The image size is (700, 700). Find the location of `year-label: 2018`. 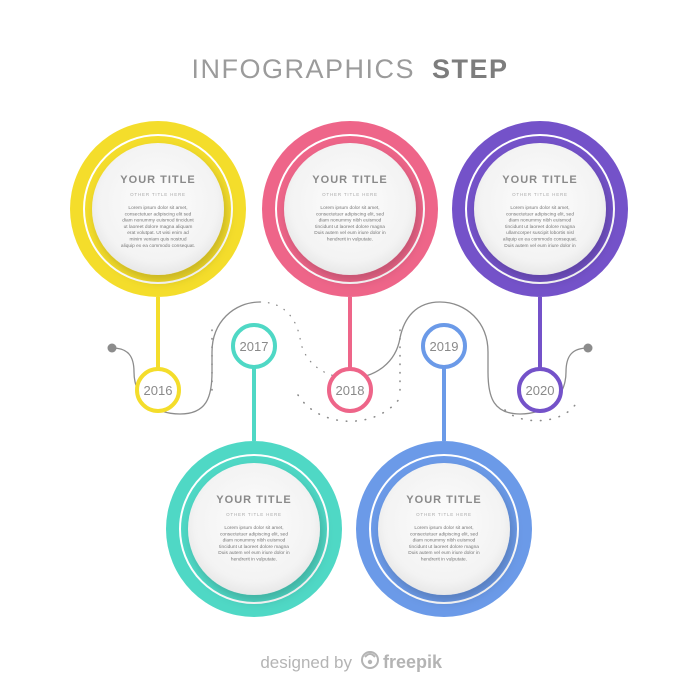

year-label: 2018 is located at coordinates (350, 390).